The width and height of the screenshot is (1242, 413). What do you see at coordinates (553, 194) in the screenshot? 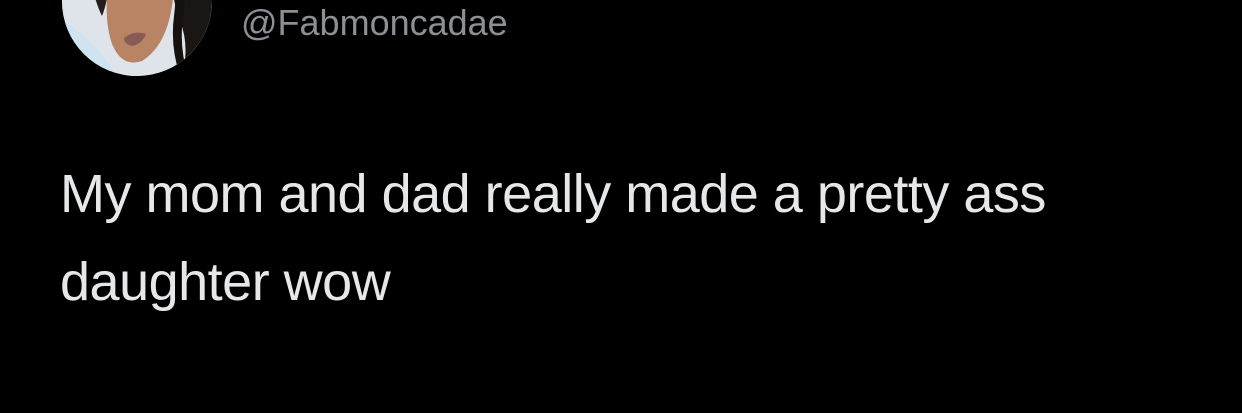
I see `tweet-text-line: My mom and dad really made a pretty ass` at bounding box center [553, 194].